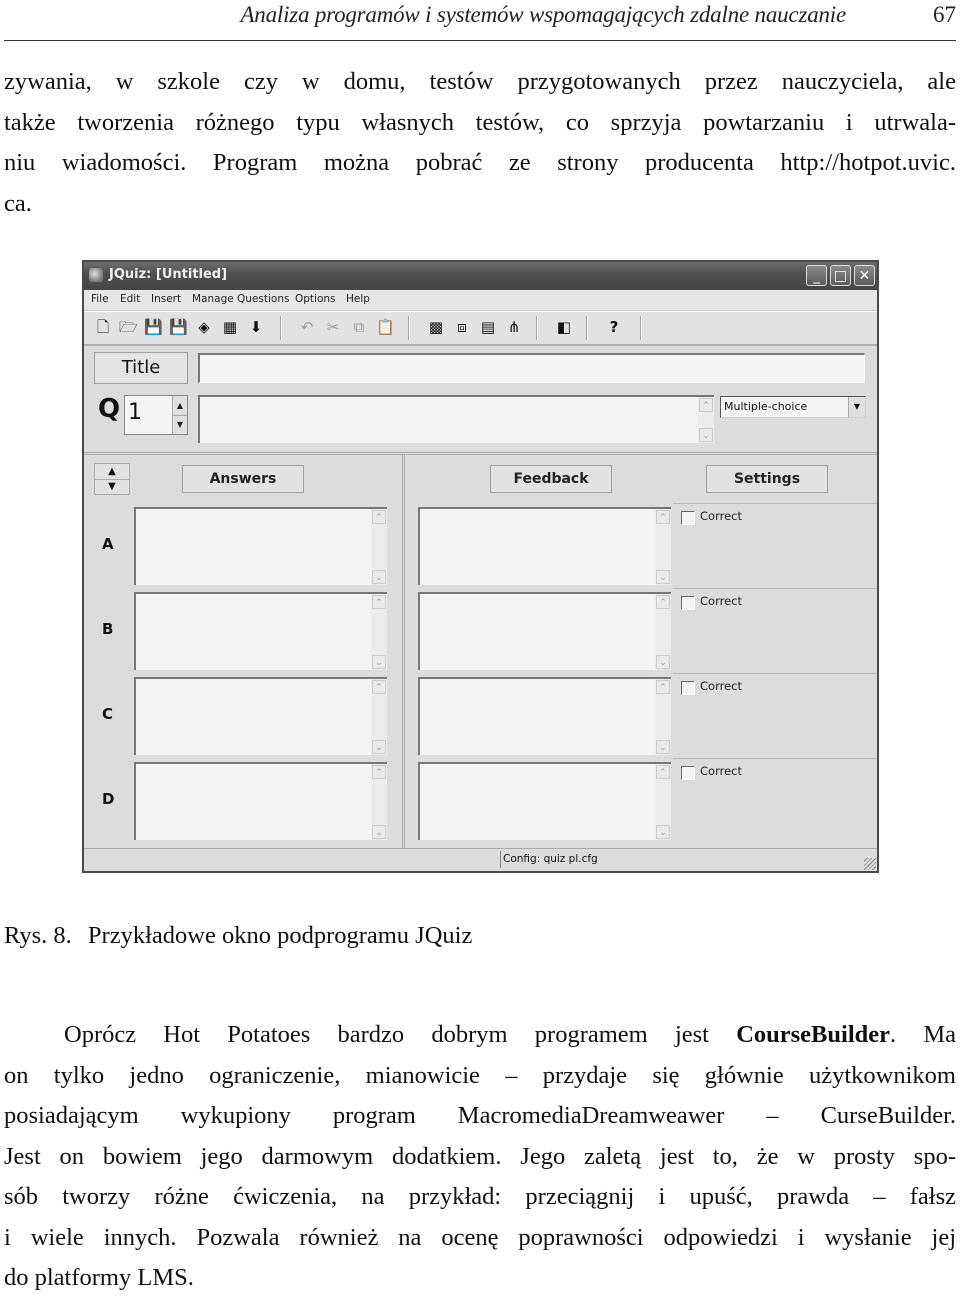 This screenshot has width=960, height=1299. What do you see at coordinates (544, 716) in the screenshot?
I see `feedback-c-input: ⌃ ⌄` at bounding box center [544, 716].